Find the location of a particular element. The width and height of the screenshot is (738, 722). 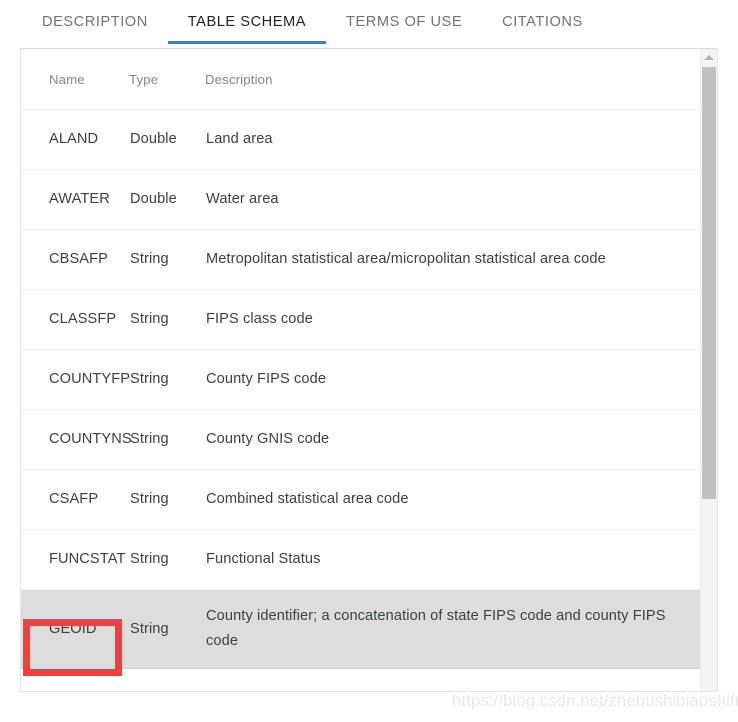

tab-label: TERMS OF USE is located at coordinates (404, 22).